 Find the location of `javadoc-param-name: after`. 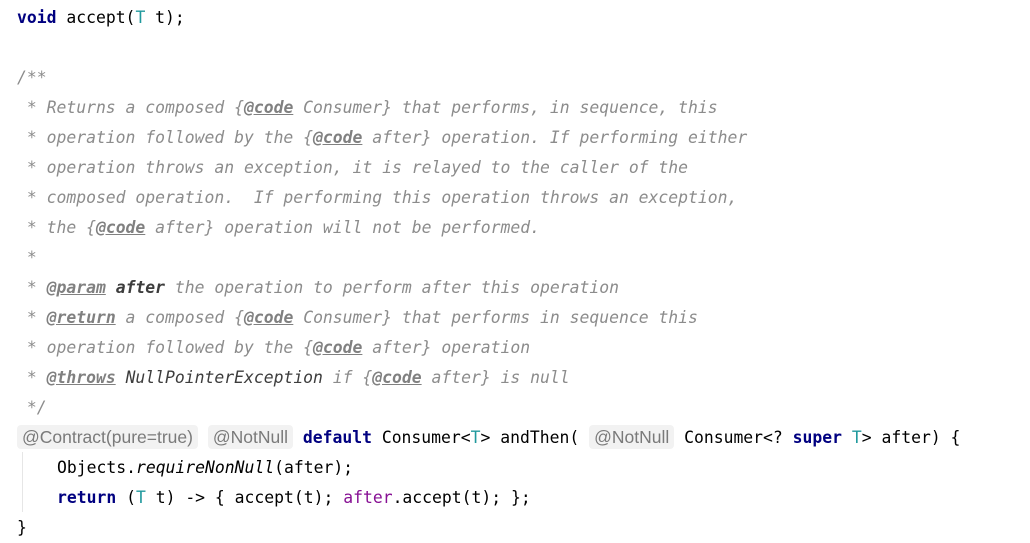

javadoc-param-name: after is located at coordinates (140, 287).